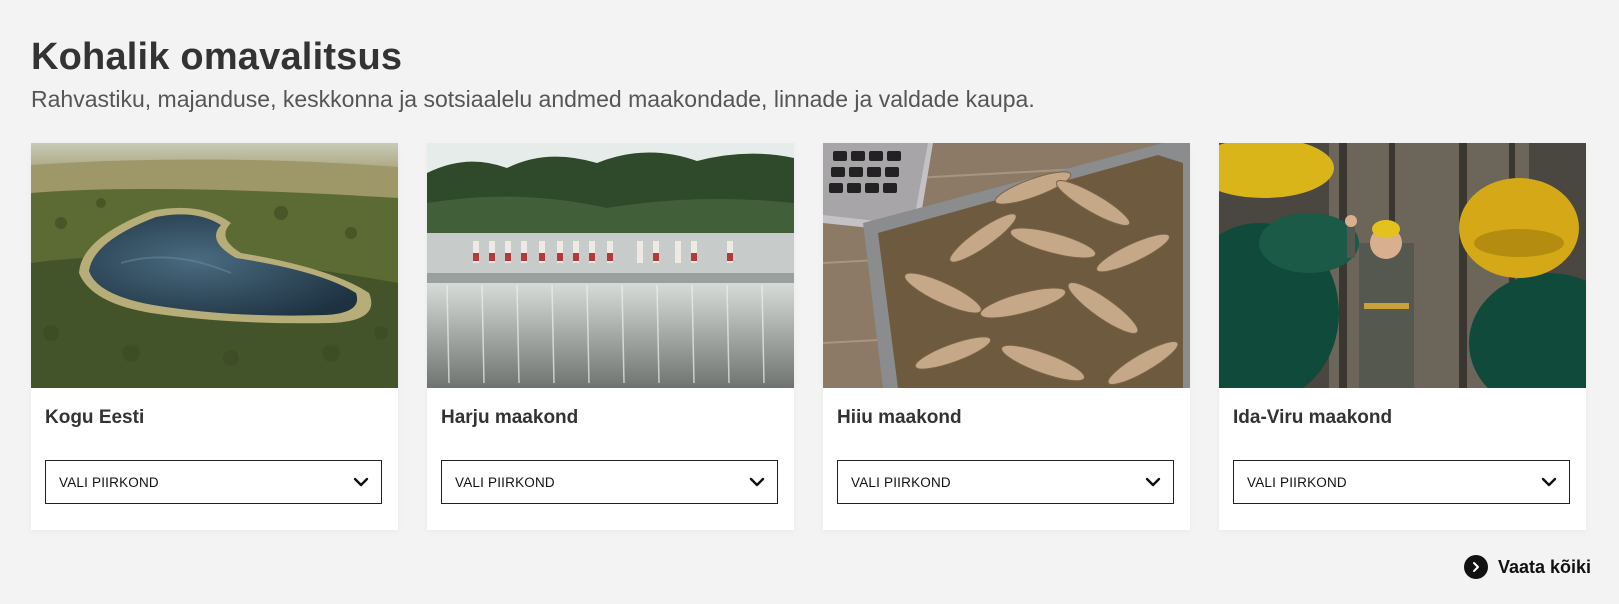  I want to click on card-title: Hiiu maakond, so click(899, 417).